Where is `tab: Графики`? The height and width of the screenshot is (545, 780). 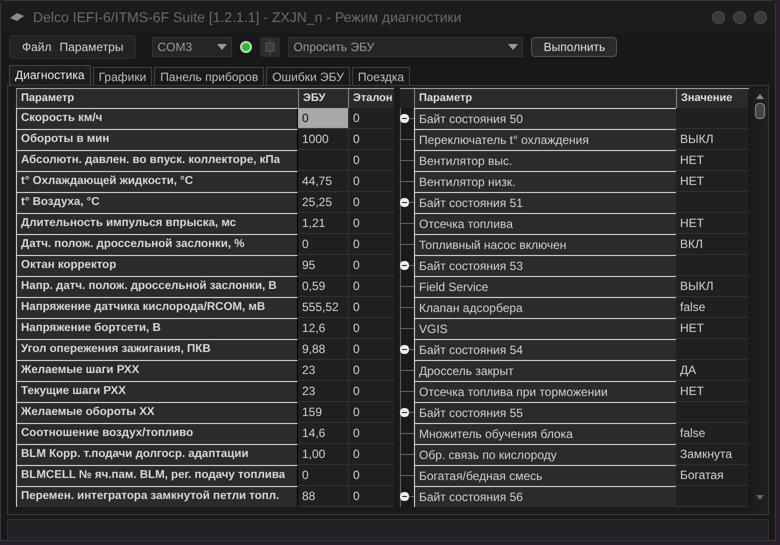
tab: Графики is located at coordinates (122, 76).